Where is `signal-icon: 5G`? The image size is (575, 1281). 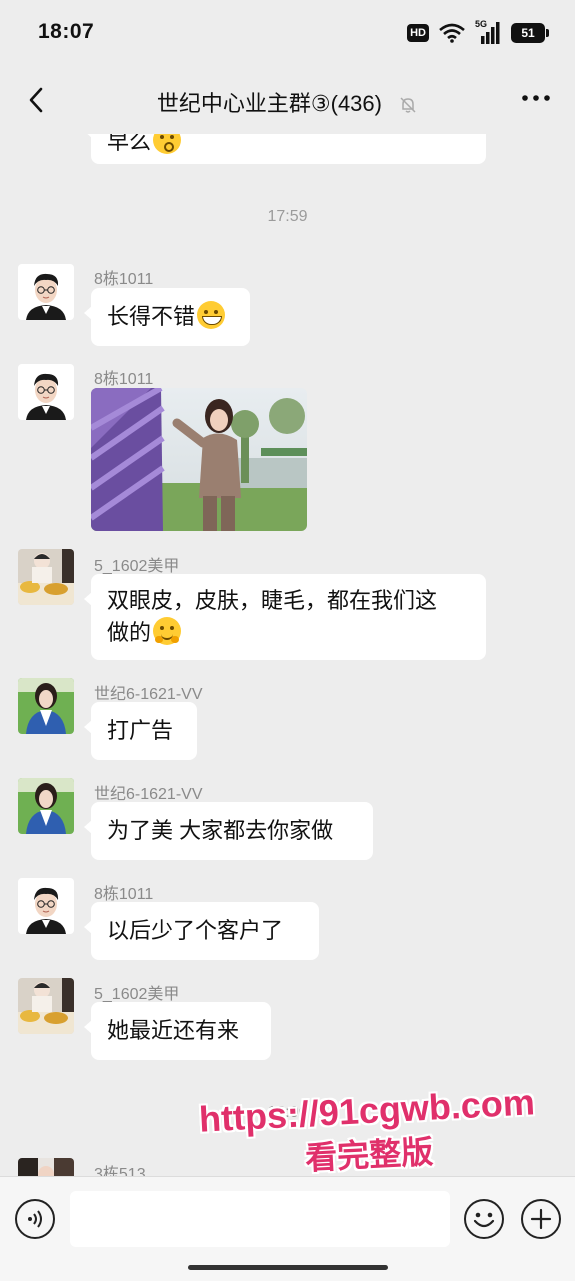
signal-icon: 5G is located at coordinates (488, 31).